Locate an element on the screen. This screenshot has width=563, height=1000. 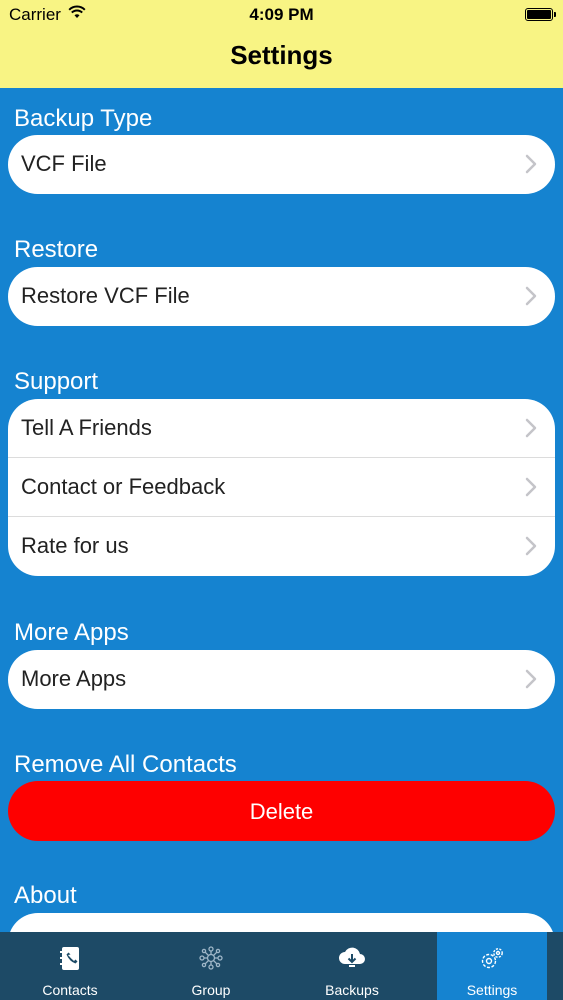
more-apps-group: More Apps is located at coordinates (281, 679).